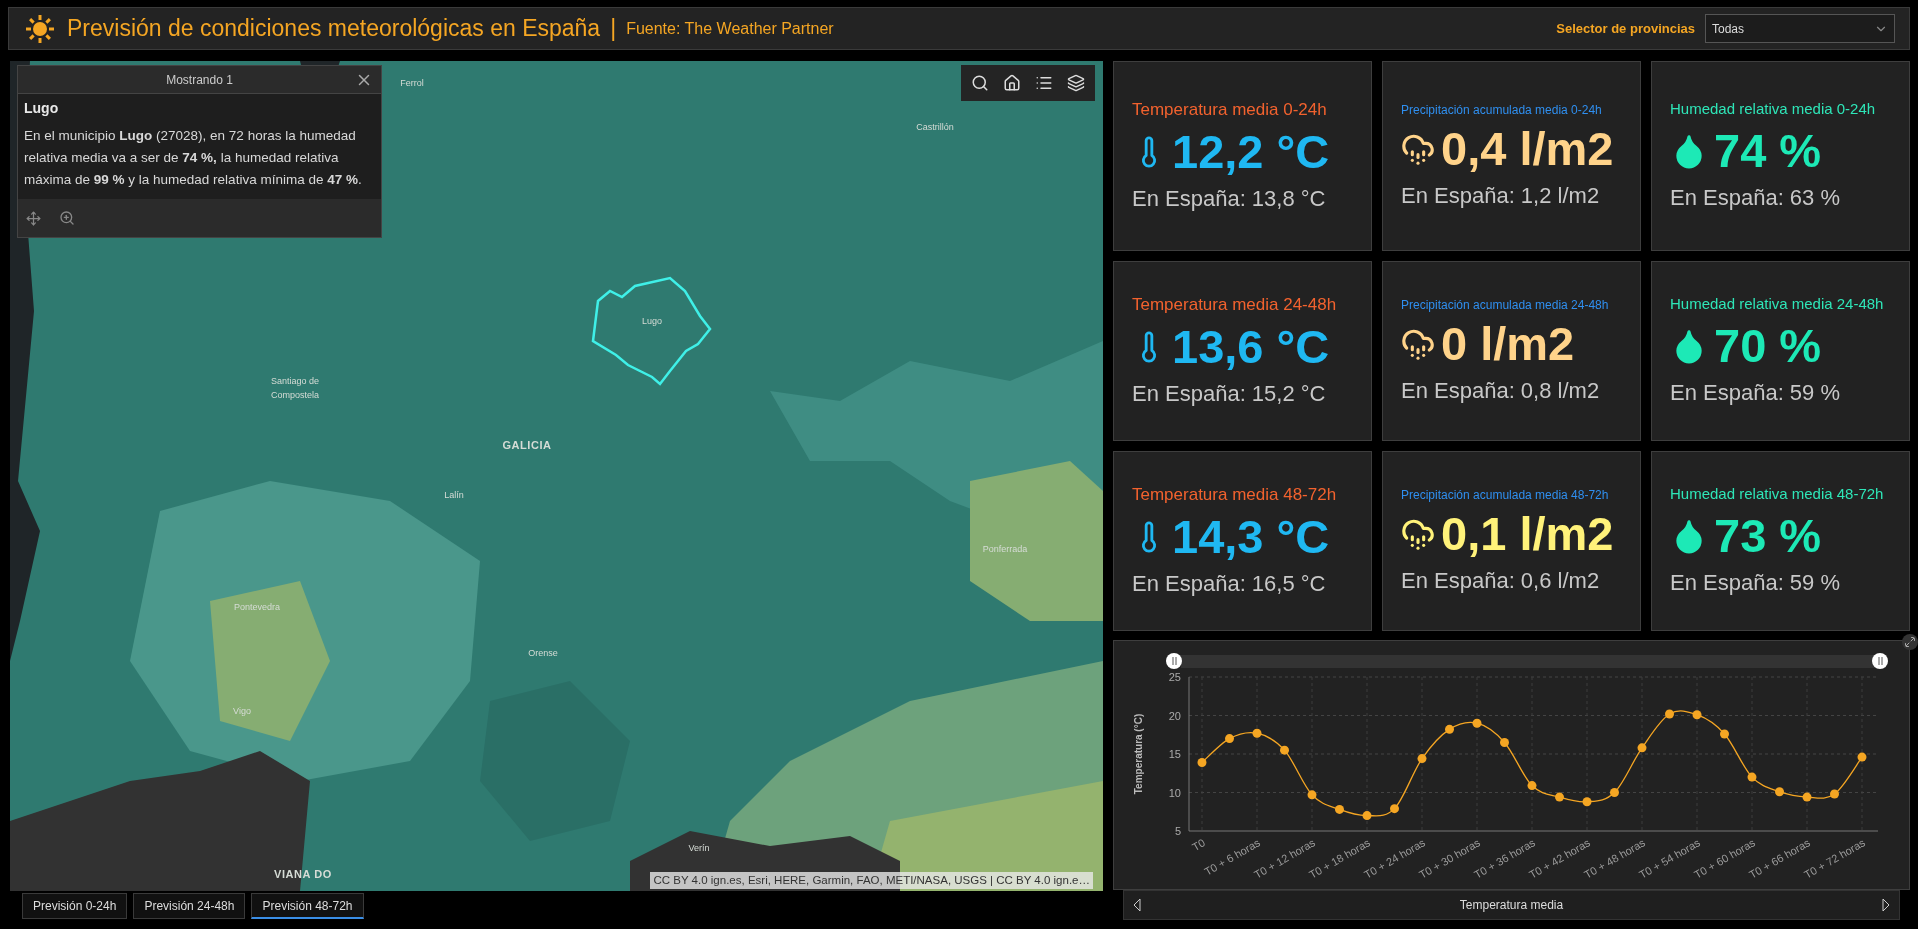 This screenshot has height=929, width=1918. I want to click on forecast-tab: Previsión 24-48h, so click(189, 906).